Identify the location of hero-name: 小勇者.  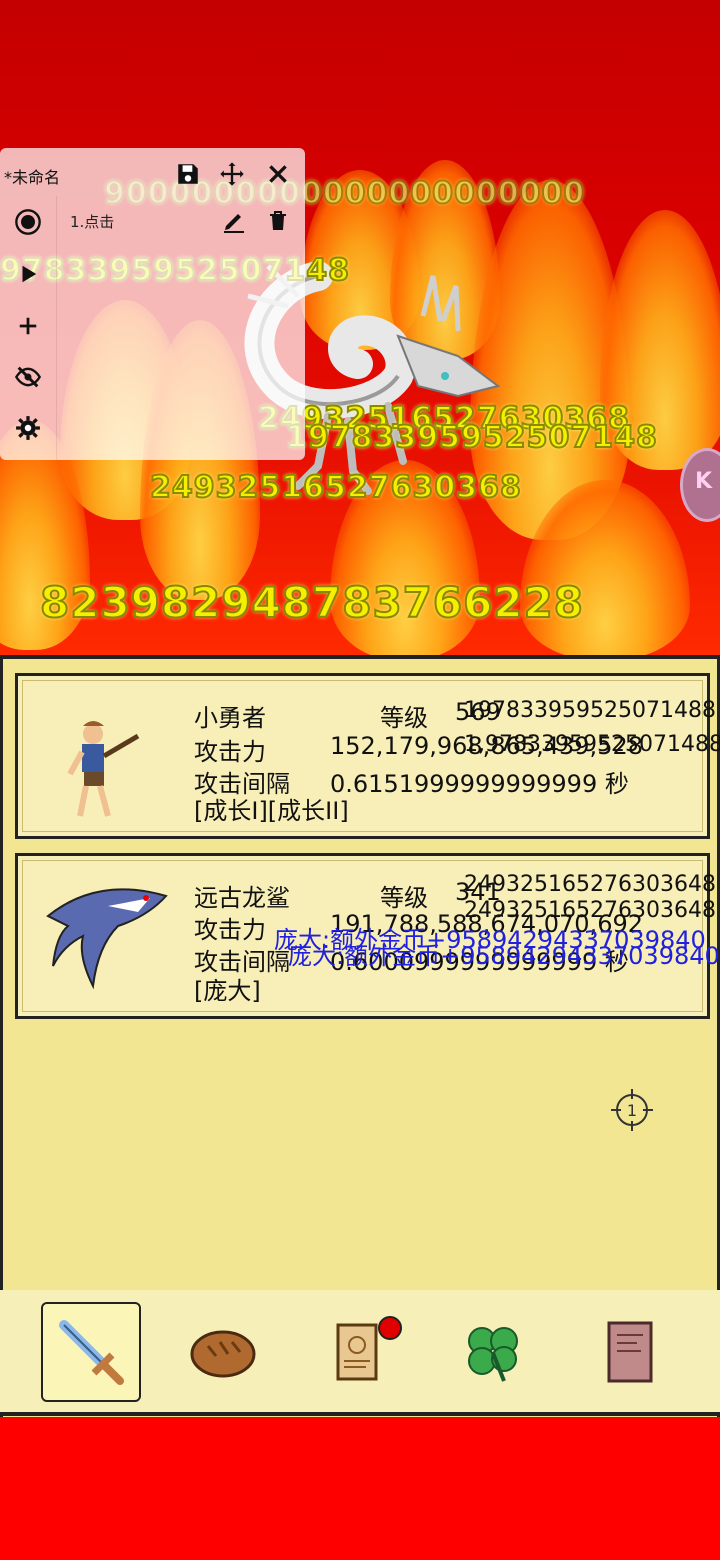
(230, 718).